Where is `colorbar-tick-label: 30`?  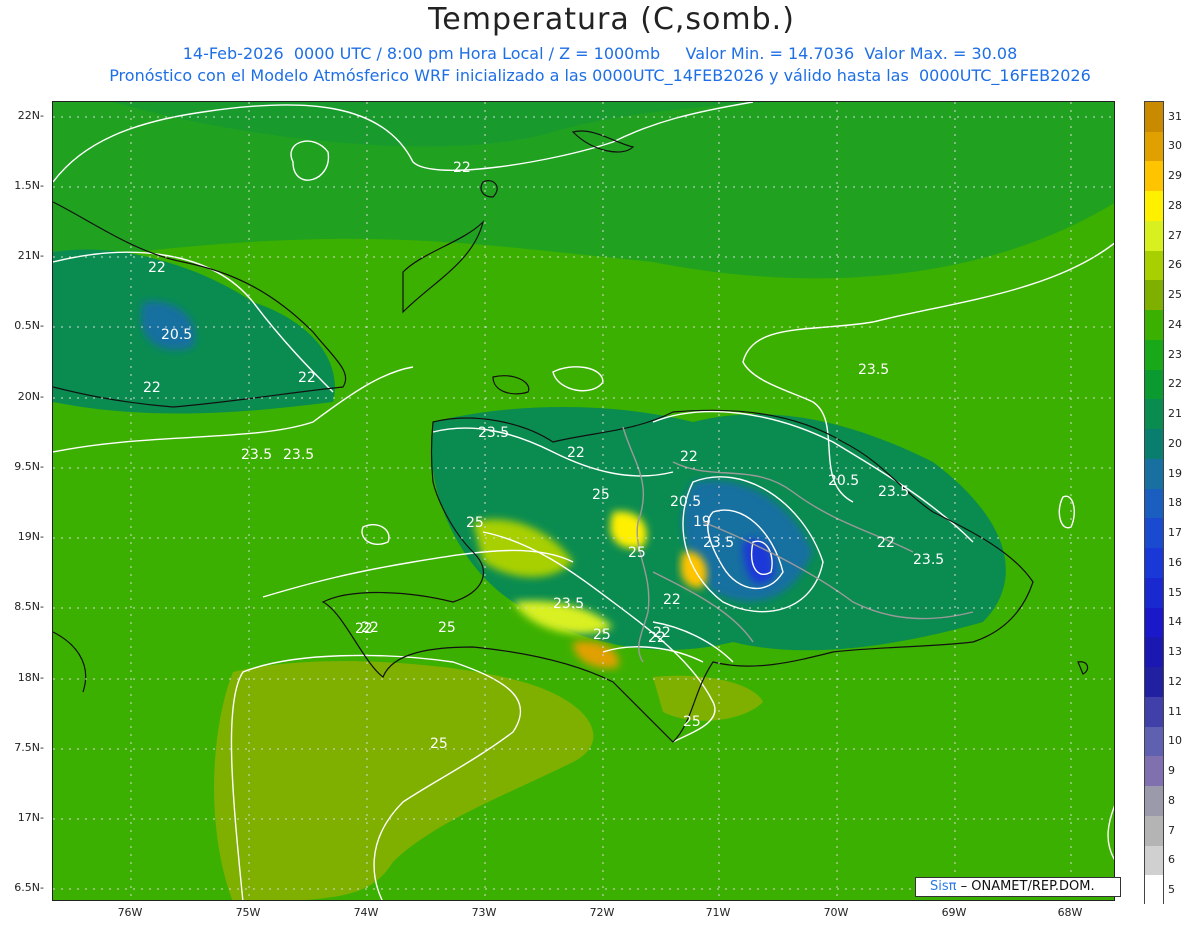
colorbar-tick-label: 30 is located at coordinates (1175, 146).